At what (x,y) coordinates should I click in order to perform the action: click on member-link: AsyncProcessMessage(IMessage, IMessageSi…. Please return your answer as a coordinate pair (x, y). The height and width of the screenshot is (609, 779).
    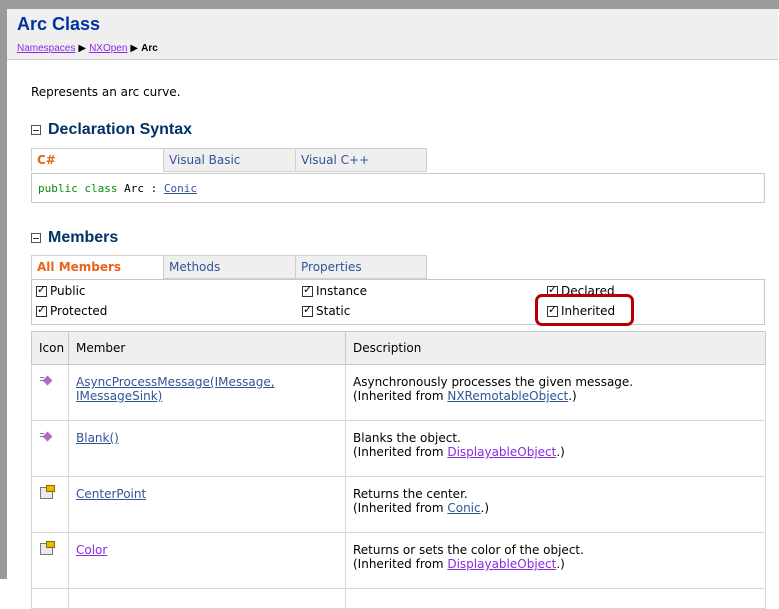
    Looking at the image, I should click on (175, 389).